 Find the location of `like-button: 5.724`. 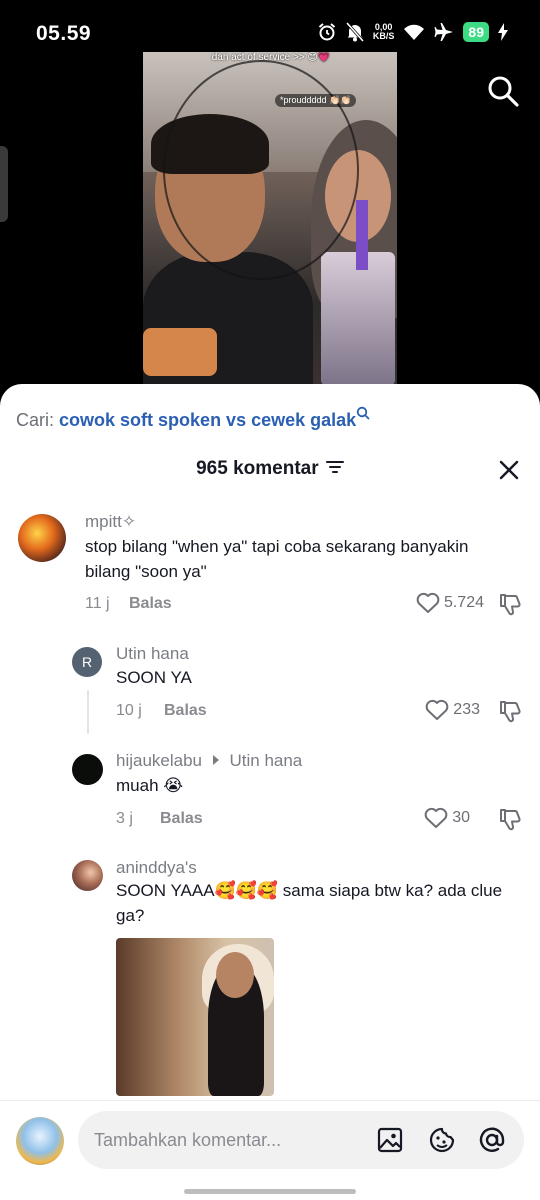

like-button: 5.724 is located at coordinates (450, 603).